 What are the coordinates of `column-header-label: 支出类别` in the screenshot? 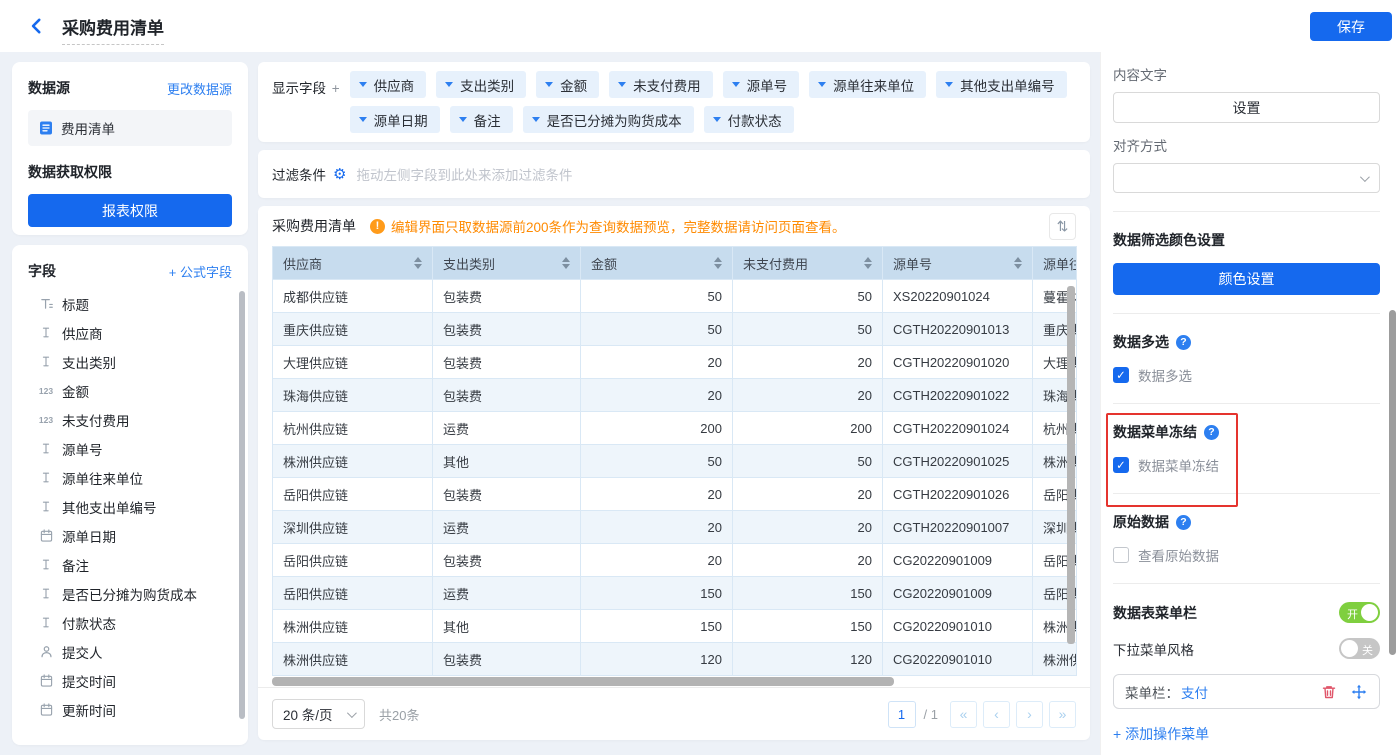 It's located at (469, 264).